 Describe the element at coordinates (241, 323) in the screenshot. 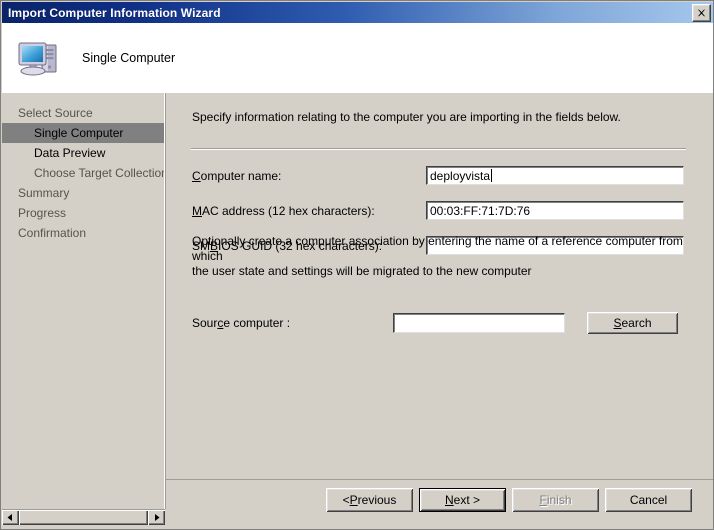

I see `source-computer-label: Source computer :` at that location.